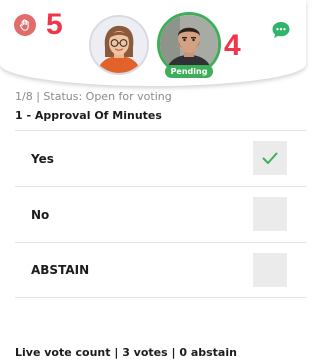 The height and width of the screenshot is (362, 320). I want to click on option-label: No, so click(40, 214).